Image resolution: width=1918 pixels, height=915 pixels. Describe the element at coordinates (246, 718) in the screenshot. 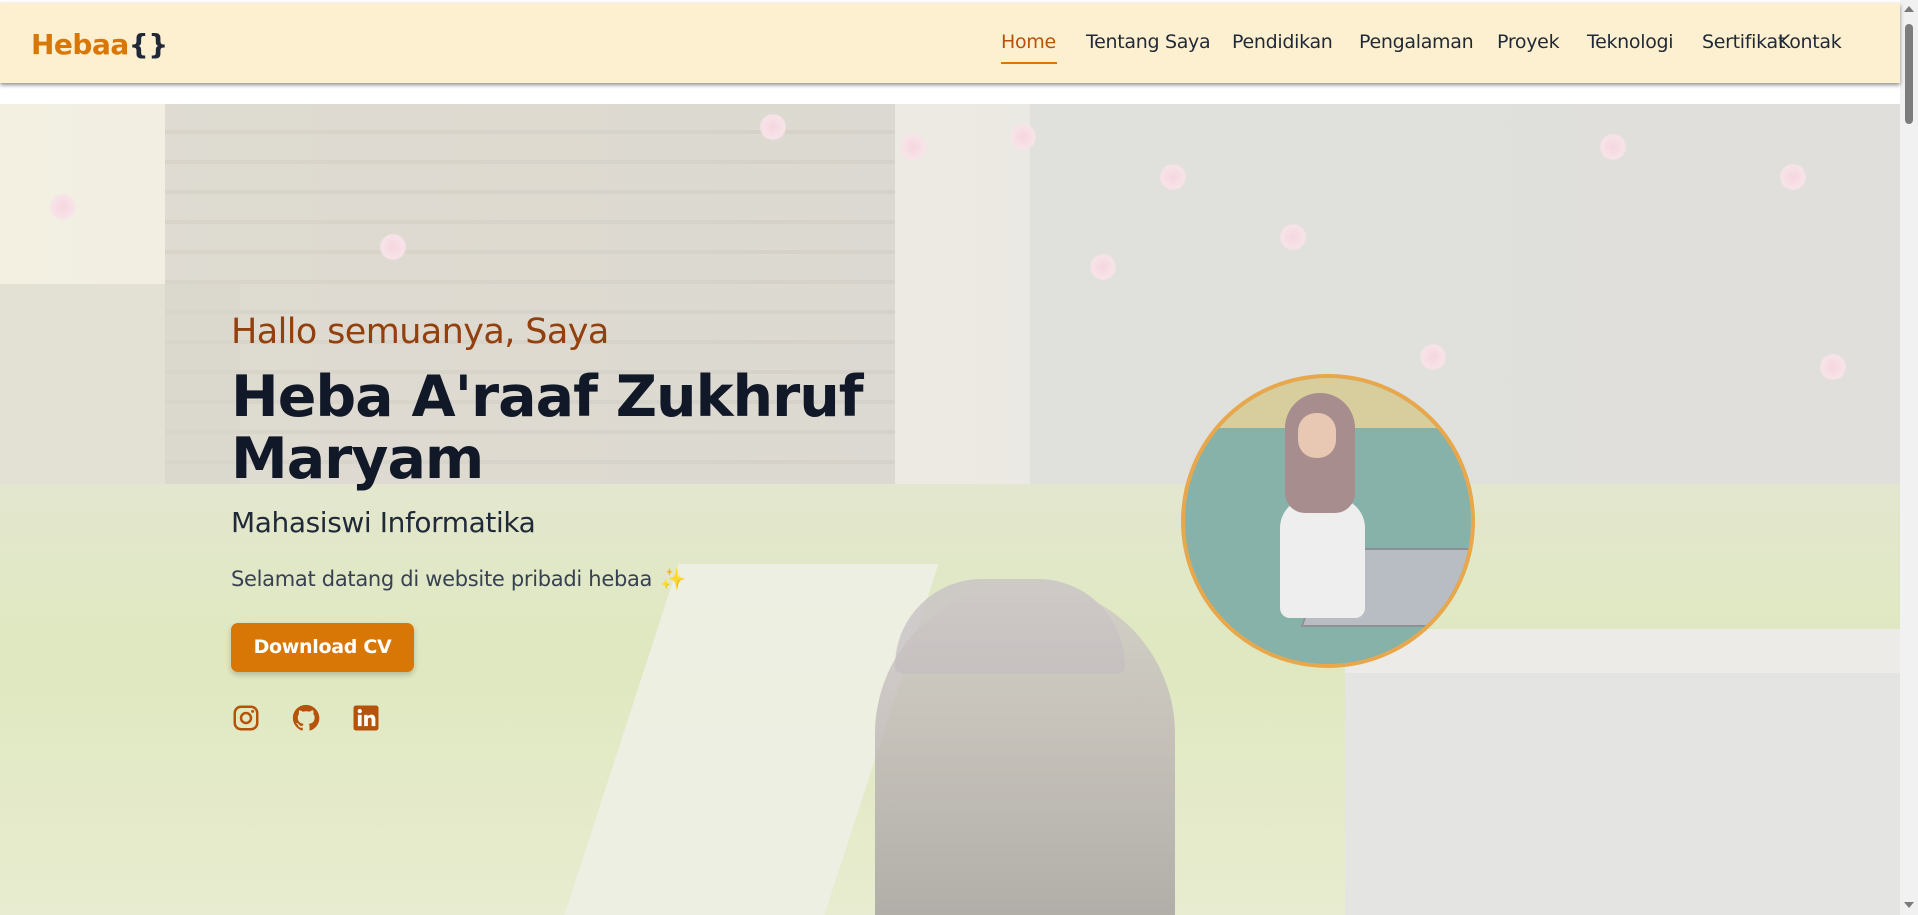

I see `instagram-icon` at that location.